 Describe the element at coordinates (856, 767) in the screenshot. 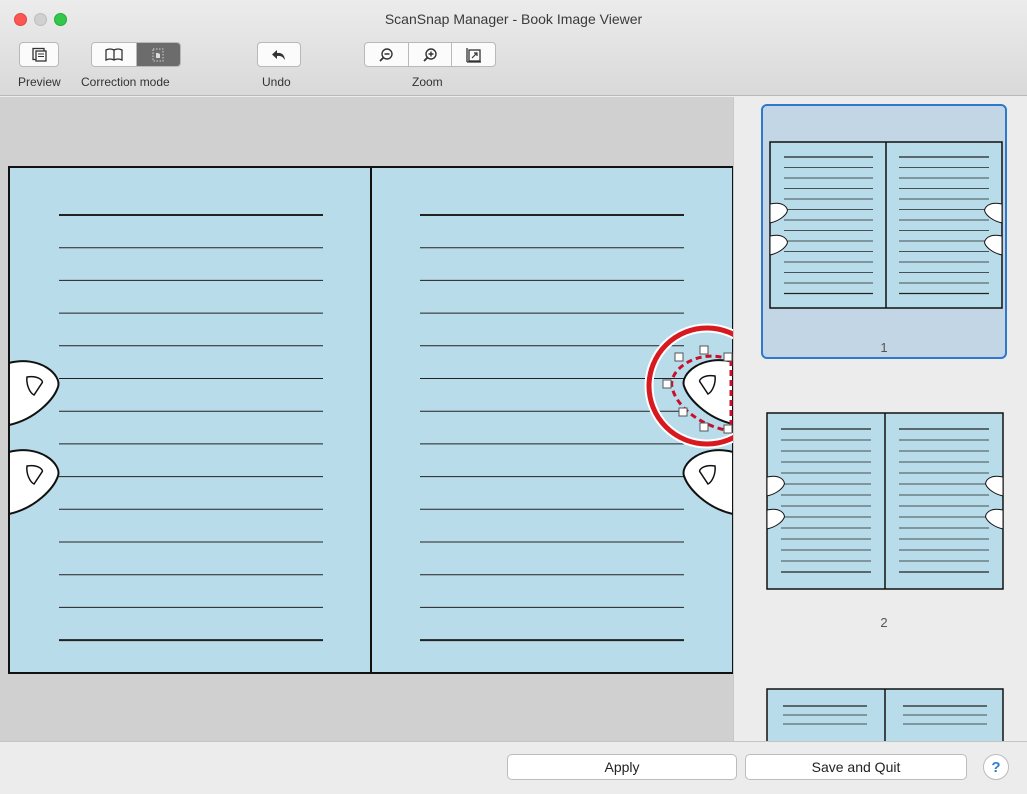

I see `save-and-quit-button: Save and Quit` at that location.